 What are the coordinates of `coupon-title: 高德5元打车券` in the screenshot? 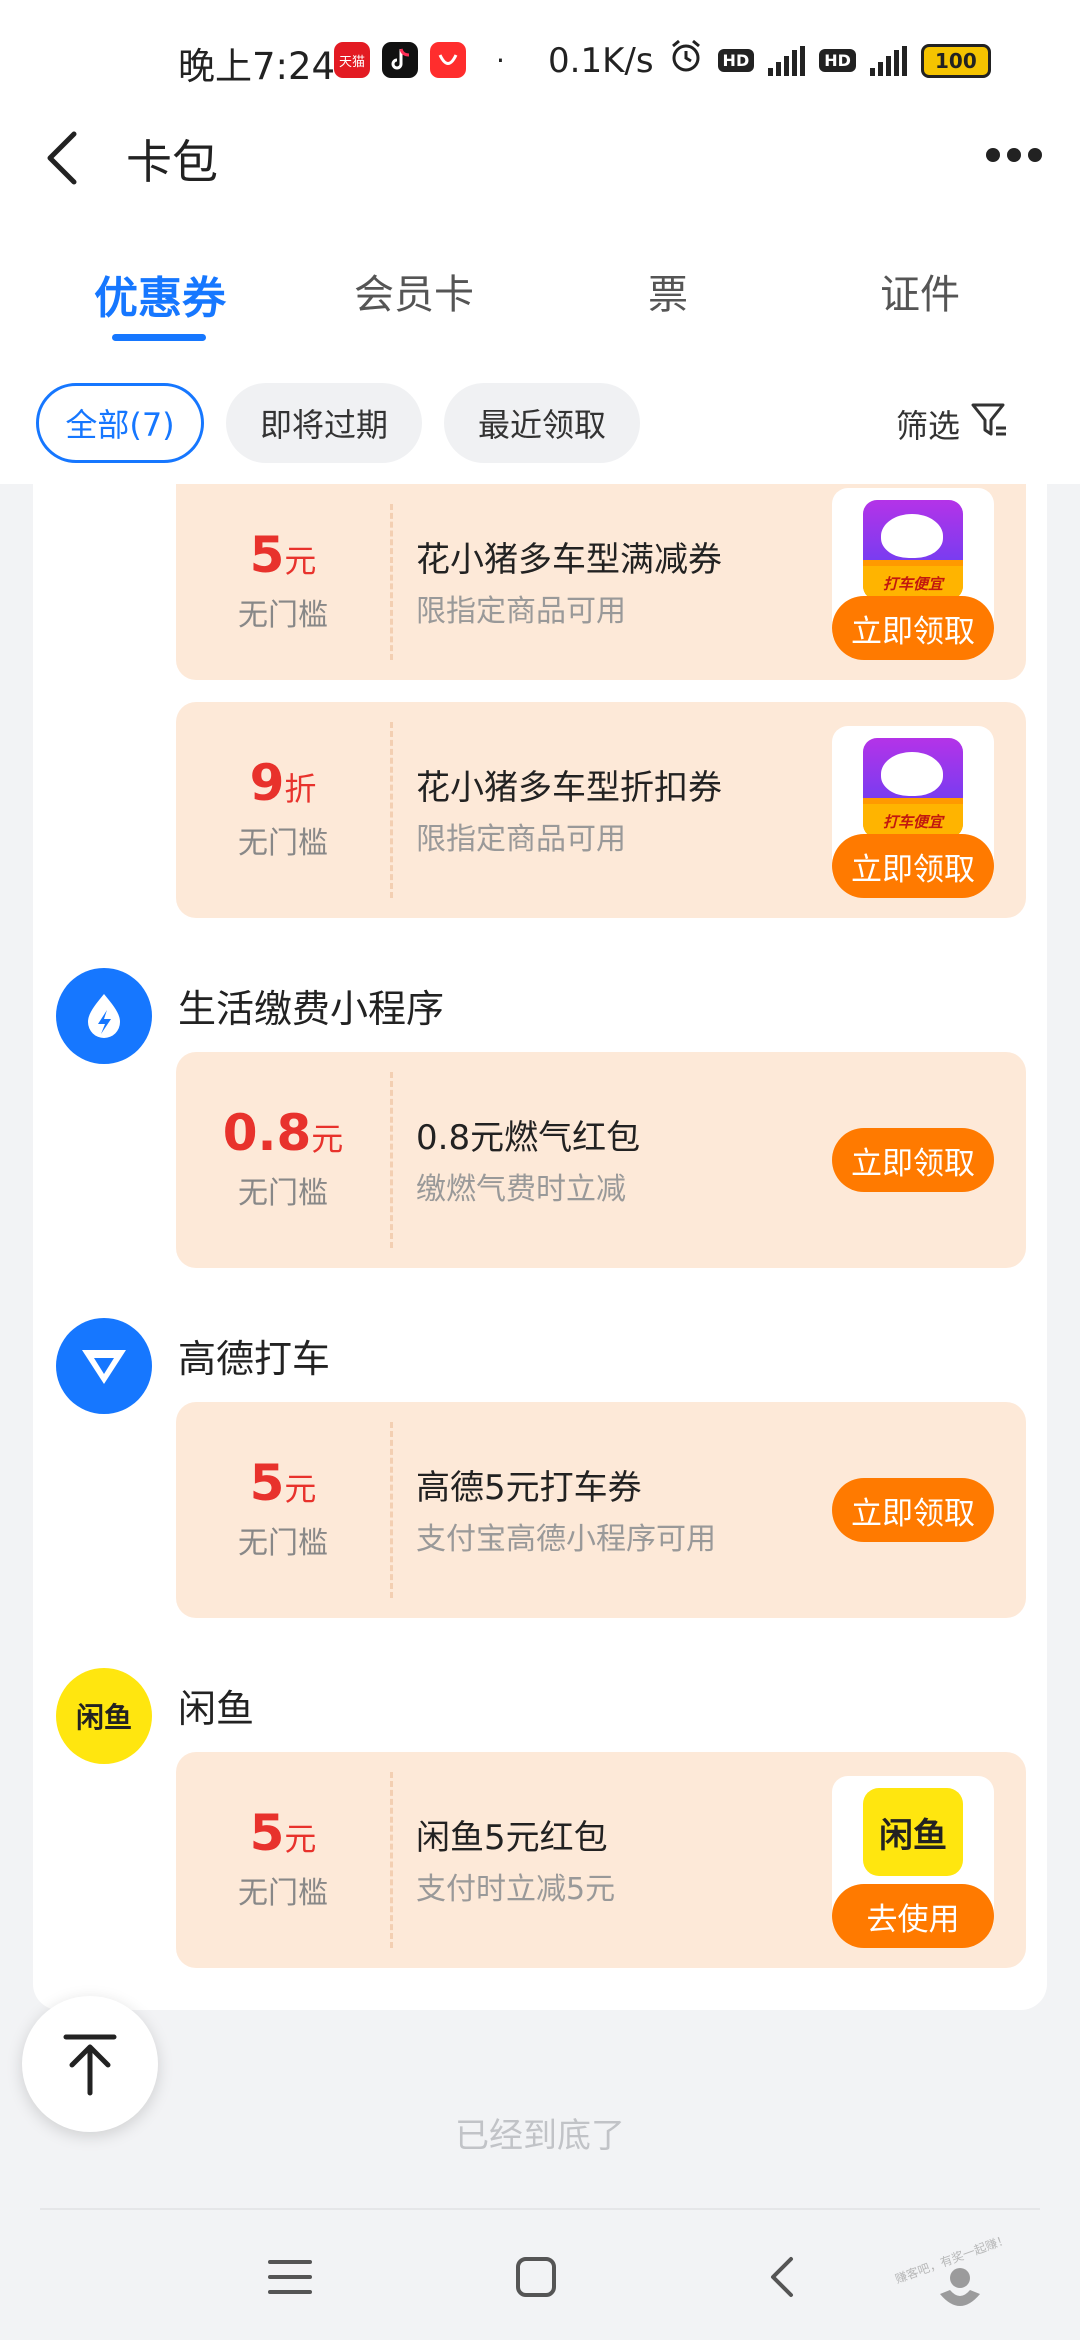 It's located at (529, 1488).